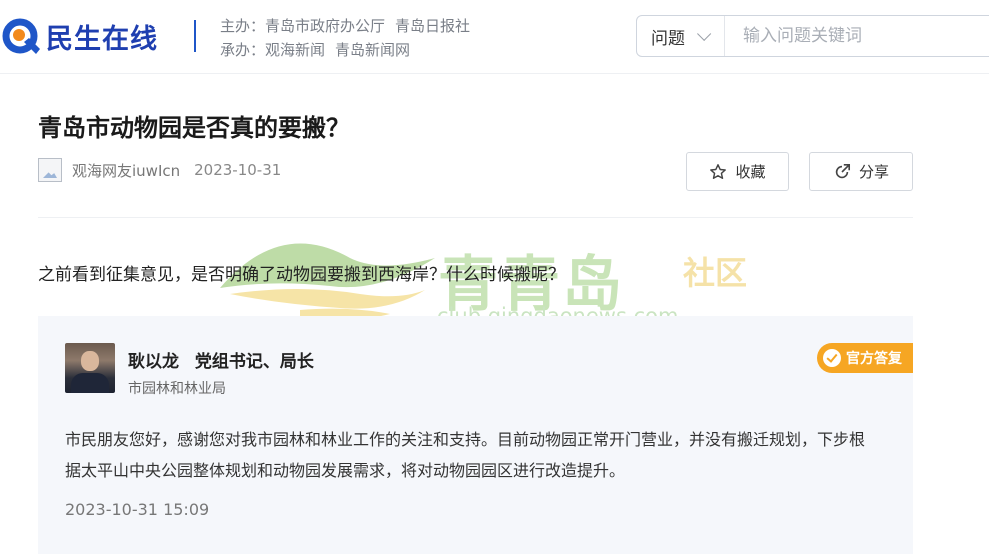 Image resolution: width=989 pixels, height=554 pixels. I want to click on responder-avatar, so click(90, 368).